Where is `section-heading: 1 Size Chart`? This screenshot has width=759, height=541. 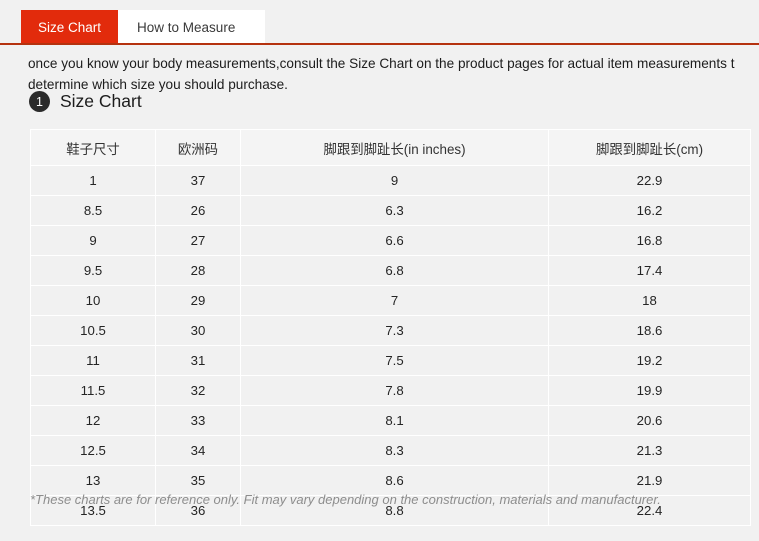
section-heading: 1 Size Chart is located at coordinates (85, 101).